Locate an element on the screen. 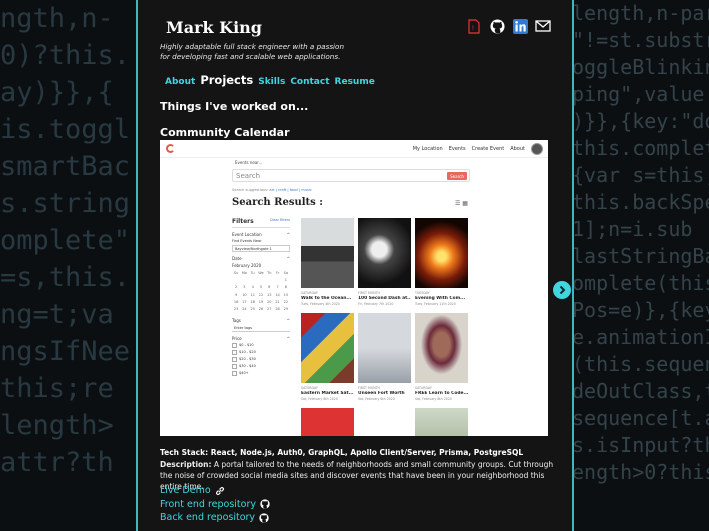 Image resolution: width=709 pixels, height=531 pixels. preview-menu: My Location Events Create Event About is located at coordinates (477, 148).